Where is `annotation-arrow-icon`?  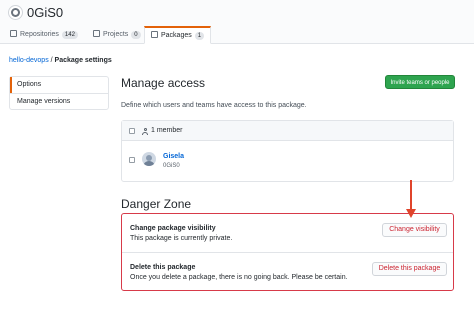
annotation-arrow-icon is located at coordinates (411, 199).